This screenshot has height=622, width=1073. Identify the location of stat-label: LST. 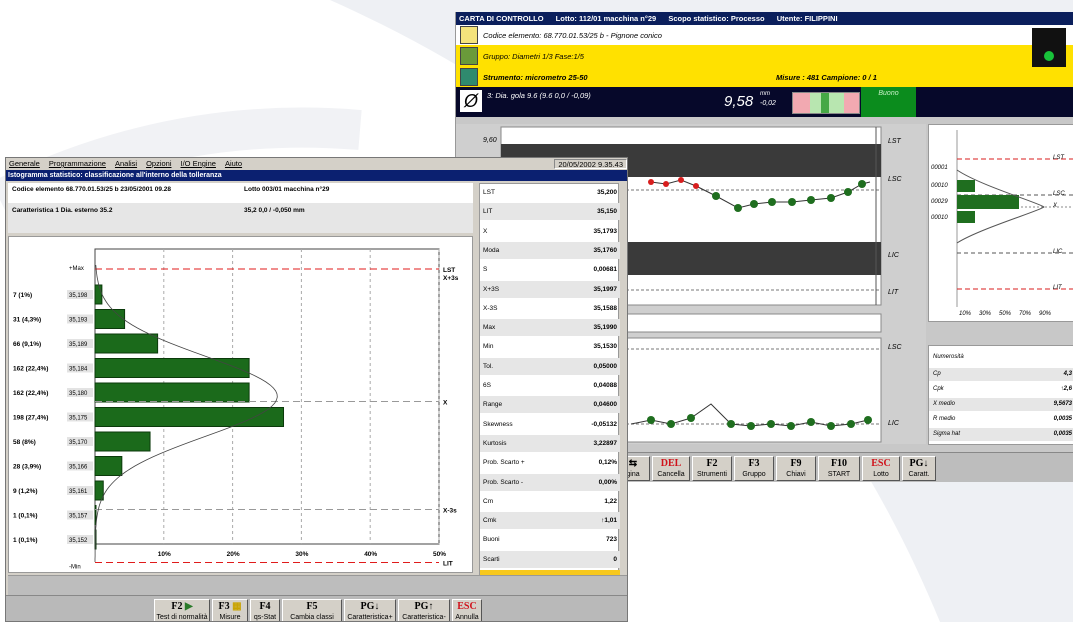
(489, 192).